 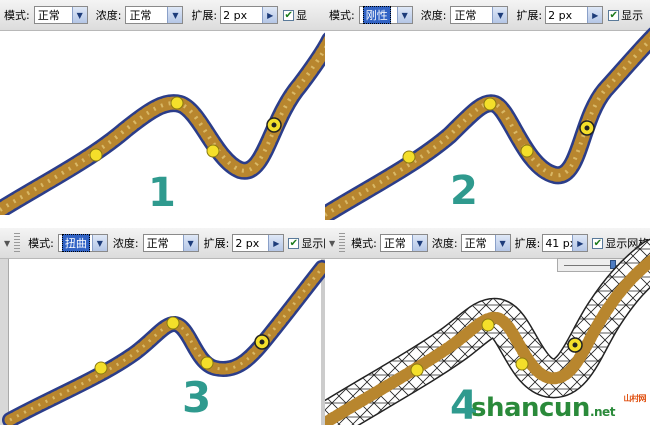 I want to click on step-number: 3, so click(x=197, y=397).